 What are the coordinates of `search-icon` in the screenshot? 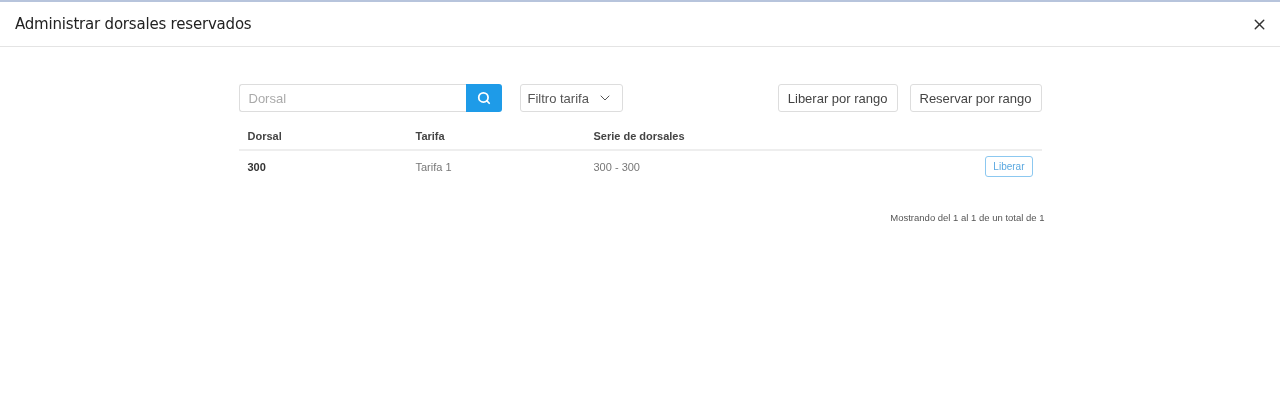 It's located at (483, 98).